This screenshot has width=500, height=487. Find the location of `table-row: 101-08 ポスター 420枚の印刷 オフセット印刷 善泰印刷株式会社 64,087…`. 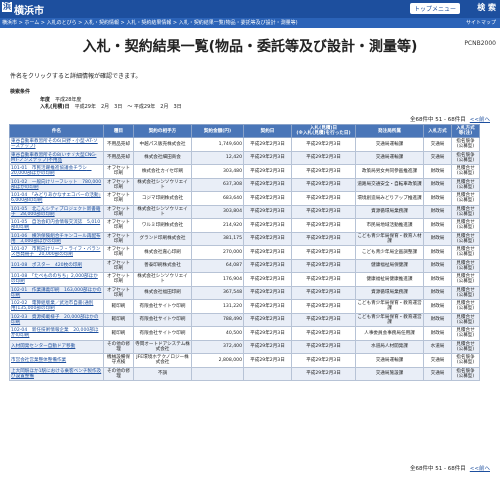

table-row: 101-08 ポスター 420枚の印刷 オフセット印刷 善泰印刷株式会社 64,087… is located at coordinates (244, 265).